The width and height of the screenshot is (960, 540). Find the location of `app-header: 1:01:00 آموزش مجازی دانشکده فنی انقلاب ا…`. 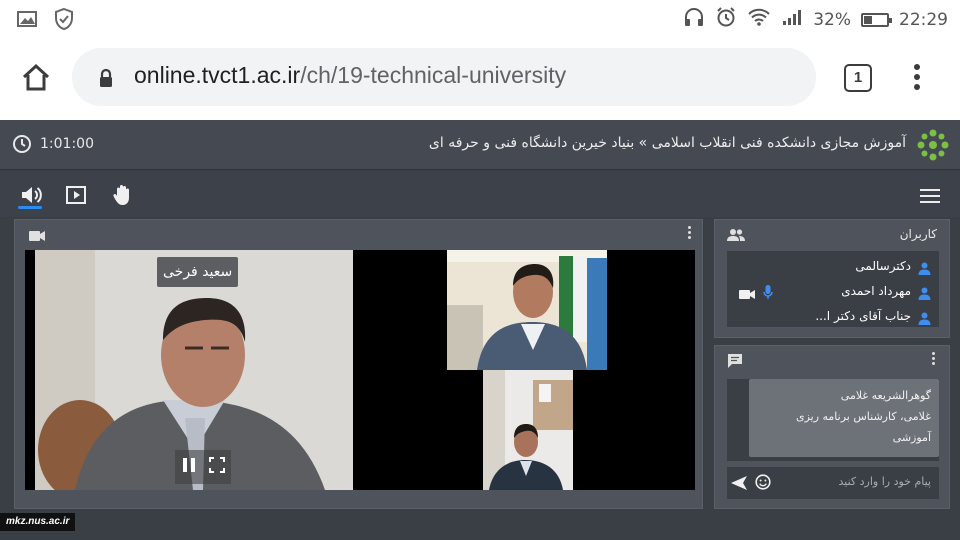

app-header: 1:01:00 آموزش مجازی دانشکده فنی انقلاب ا… is located at coordinates (480, 145).